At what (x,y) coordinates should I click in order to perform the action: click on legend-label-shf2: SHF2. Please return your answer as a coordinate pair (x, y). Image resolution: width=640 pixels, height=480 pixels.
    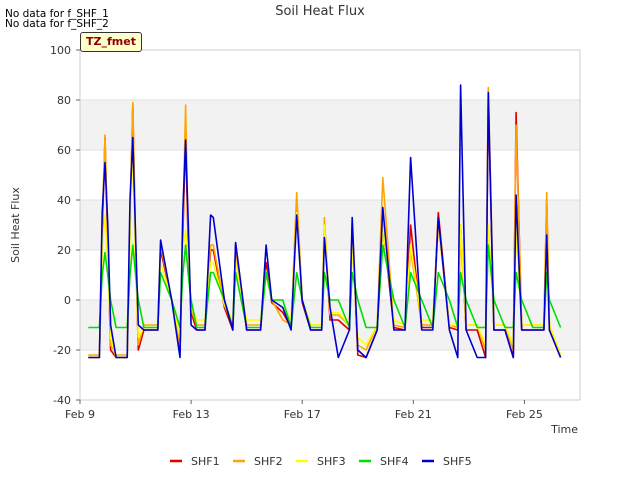
    Looking at the image, I should click on (268, 461).